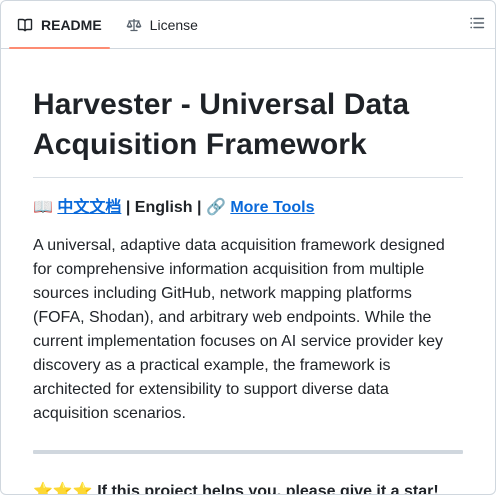 Image resolution: width=496 pixels, height=495 pixels. I want to click on english-label: English, so click(163, 207).